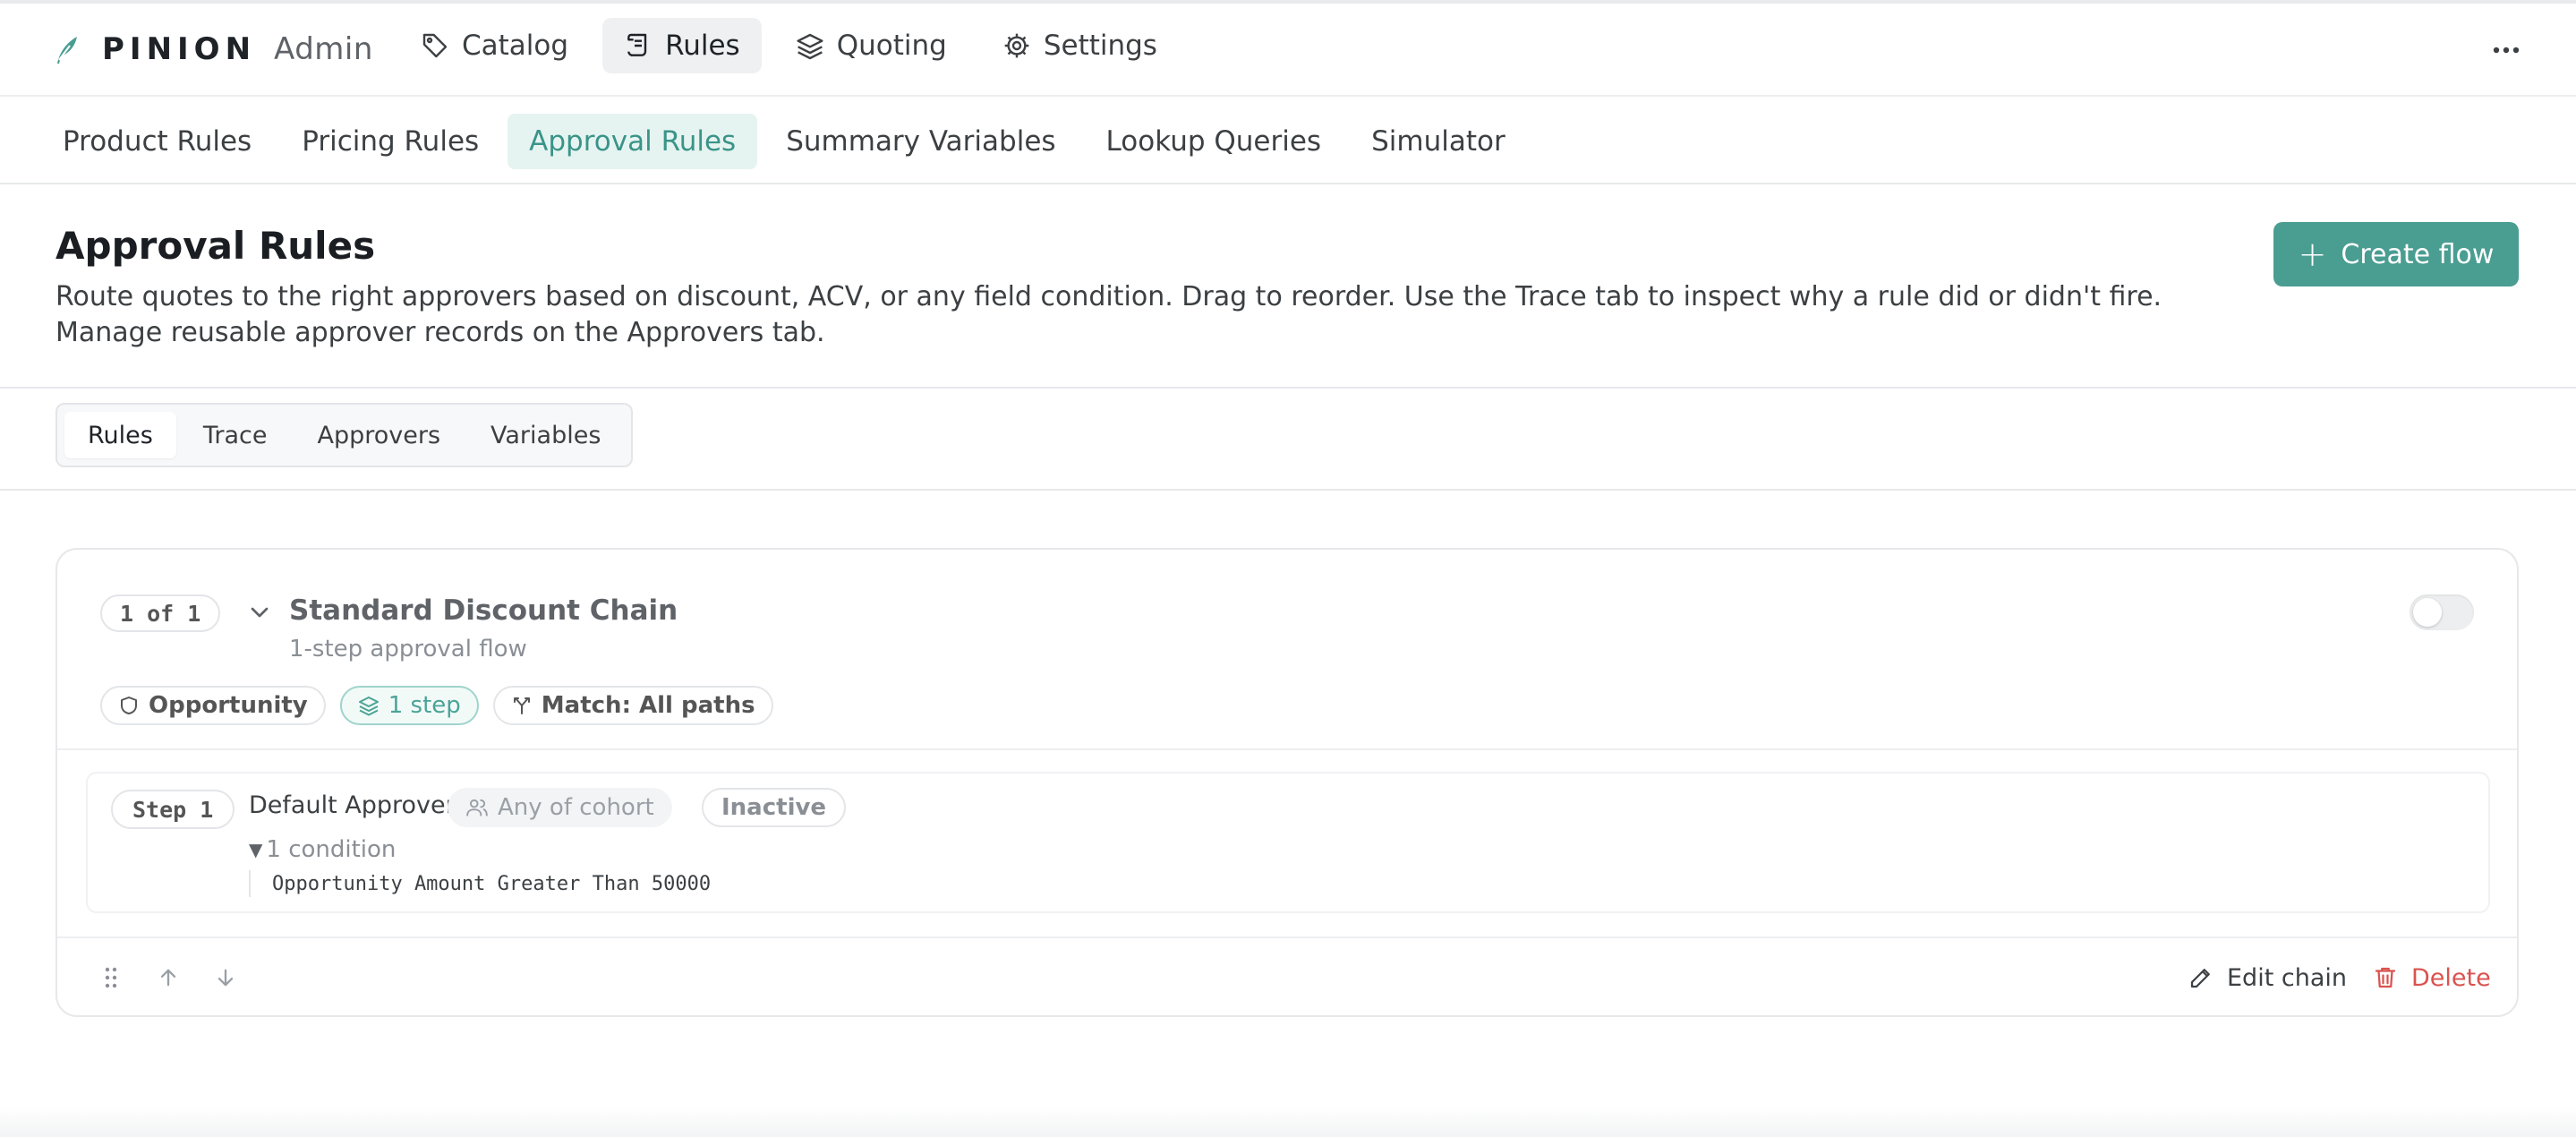 The height and width of the screenshot is (1137, 2576). What do you see at coordinates (129, 705) in the screenshot?
I see `shield-icon` at bounding box center [129, 705].